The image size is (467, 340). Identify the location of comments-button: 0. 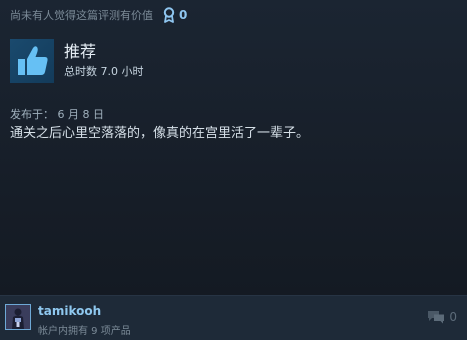
(442, 317).